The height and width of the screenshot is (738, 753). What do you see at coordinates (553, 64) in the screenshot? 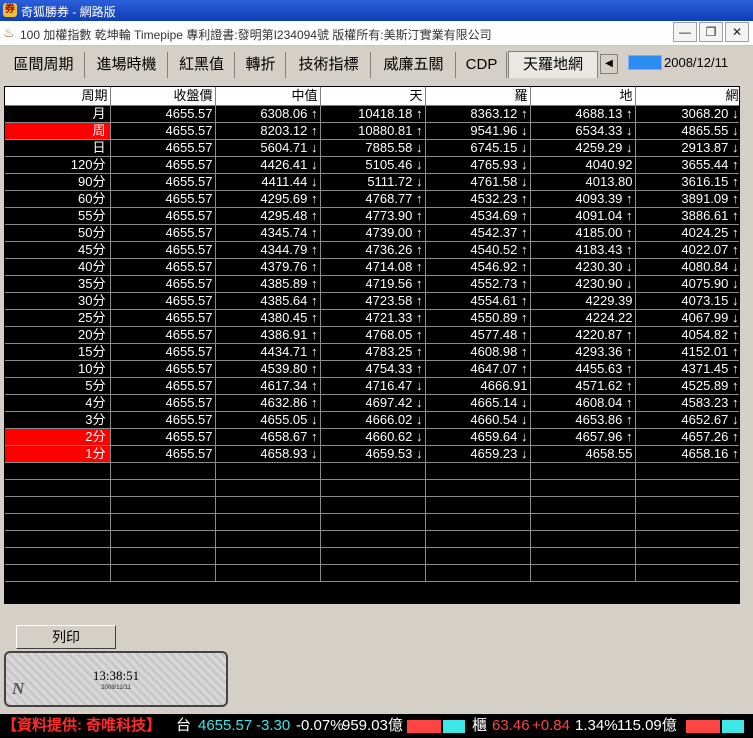
I see `tab-net: 天羅地網` at bounding box center [553, 64].